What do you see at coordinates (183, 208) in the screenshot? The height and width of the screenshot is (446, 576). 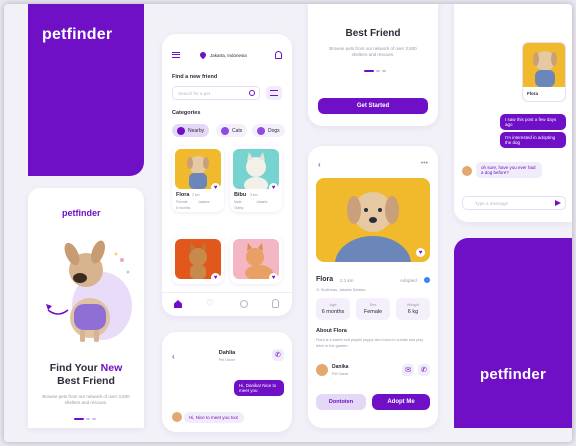 I see `pet-age: 6 months` at bounding box center [183, 208].